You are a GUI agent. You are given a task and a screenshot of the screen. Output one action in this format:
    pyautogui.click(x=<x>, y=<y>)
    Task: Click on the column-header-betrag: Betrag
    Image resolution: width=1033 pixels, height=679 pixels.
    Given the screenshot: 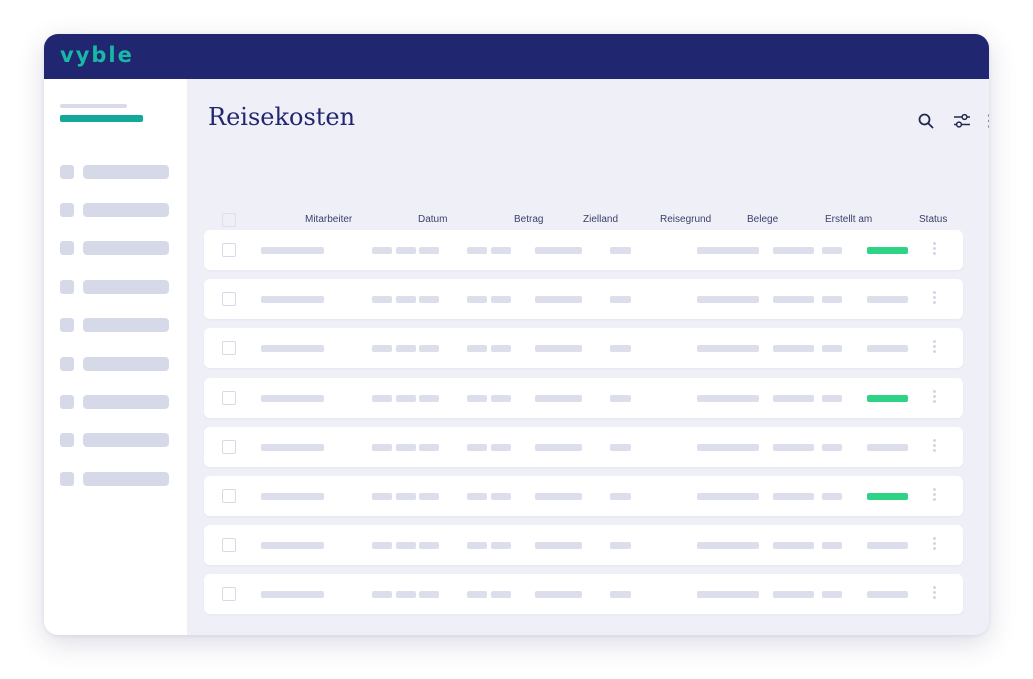 What is the action you would take?
    pyautogui.click(x=528, y=219)
    